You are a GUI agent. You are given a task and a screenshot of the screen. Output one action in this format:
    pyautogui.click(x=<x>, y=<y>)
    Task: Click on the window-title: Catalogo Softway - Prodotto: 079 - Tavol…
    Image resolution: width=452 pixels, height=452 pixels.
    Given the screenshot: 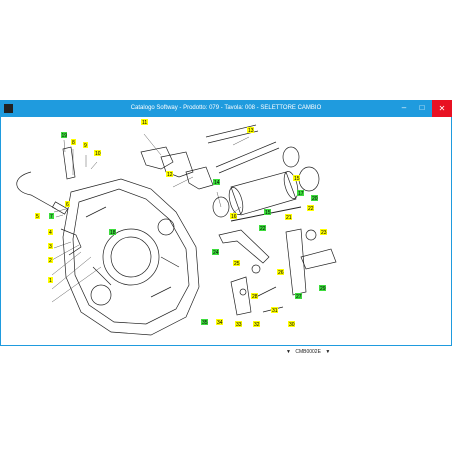 What is the action you would take?
    pyautogui.click(x=226, y=108)
    